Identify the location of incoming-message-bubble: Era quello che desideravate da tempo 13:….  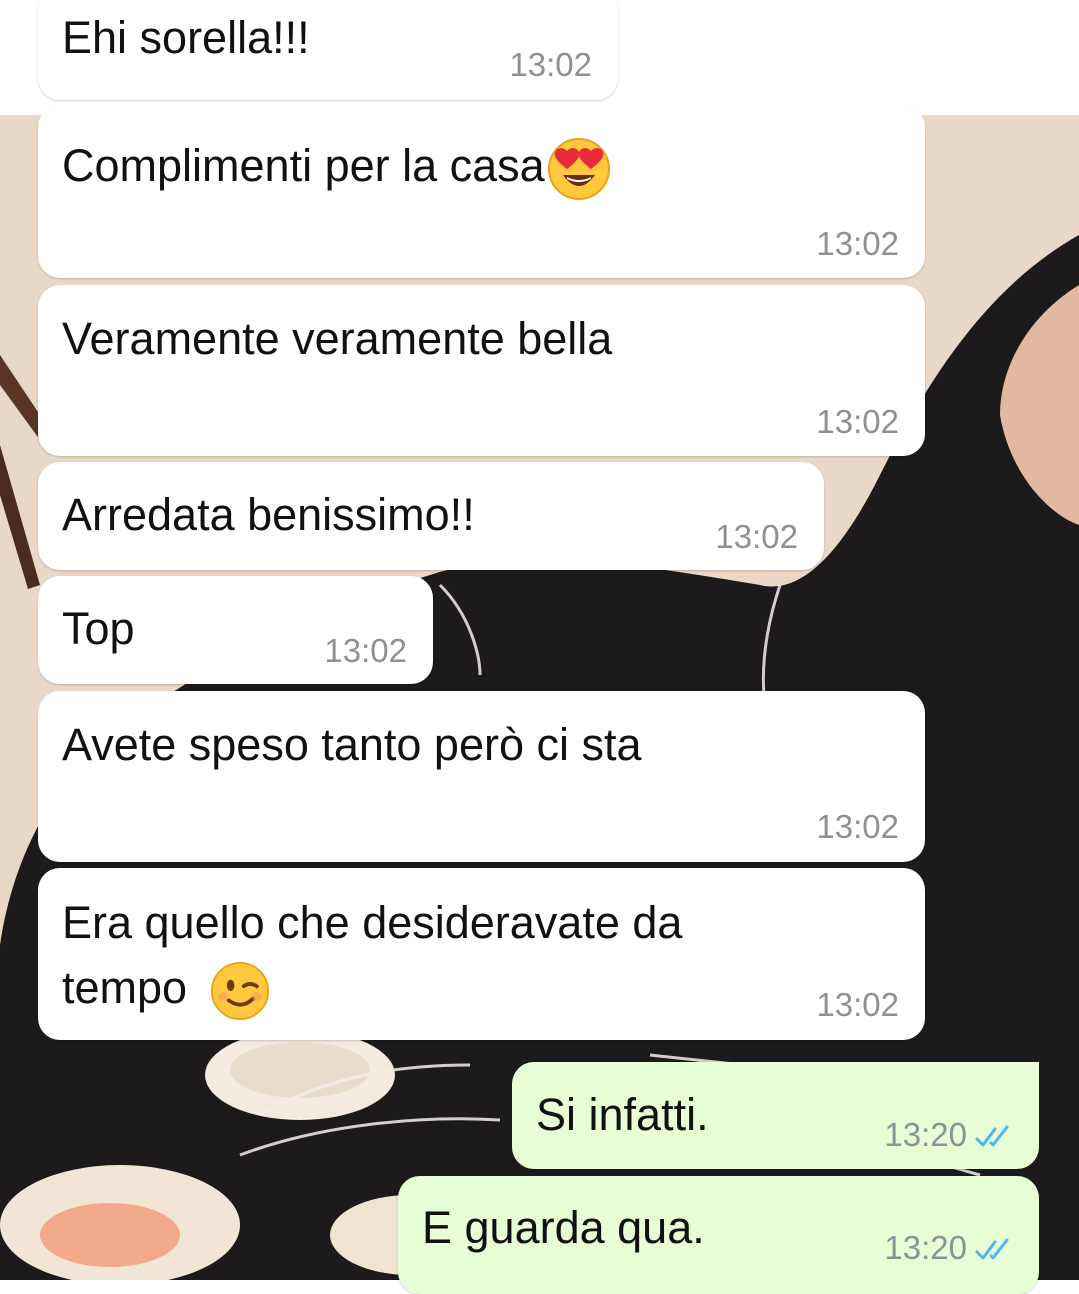
(481, 954).